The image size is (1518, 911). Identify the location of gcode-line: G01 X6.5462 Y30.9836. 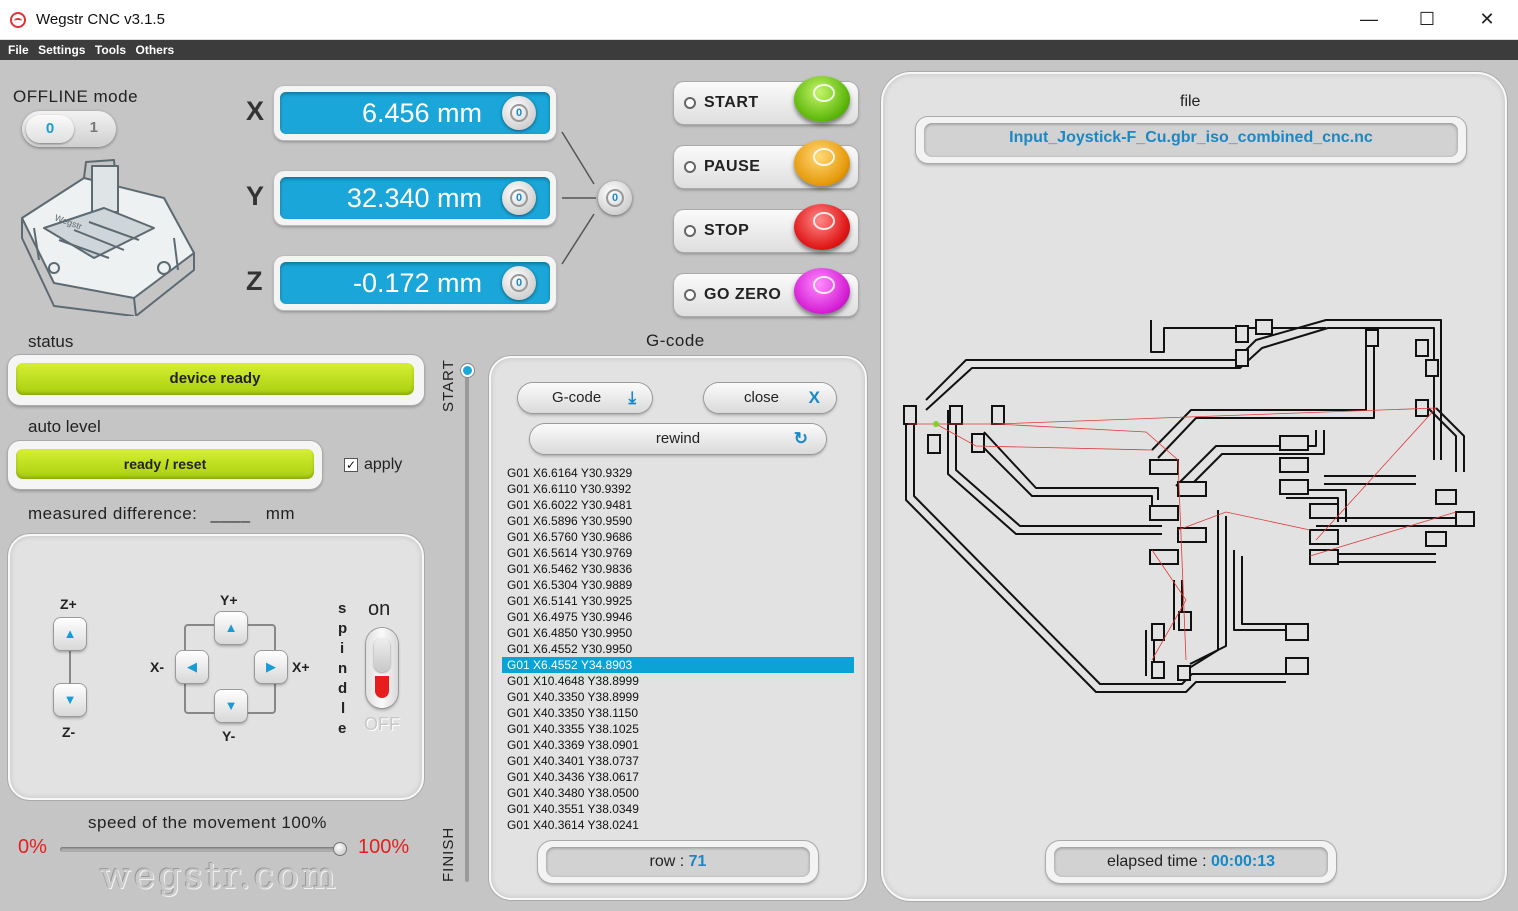
(678, 569).